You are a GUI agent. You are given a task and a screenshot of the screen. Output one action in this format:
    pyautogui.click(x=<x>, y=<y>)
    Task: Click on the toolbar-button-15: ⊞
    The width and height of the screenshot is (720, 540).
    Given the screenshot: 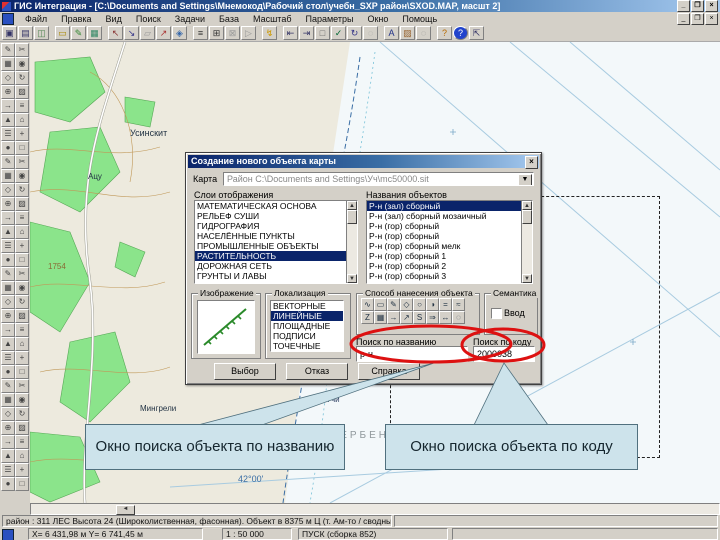 What is the action you would take?
    pyautogui.click(x=216, y=33)
    